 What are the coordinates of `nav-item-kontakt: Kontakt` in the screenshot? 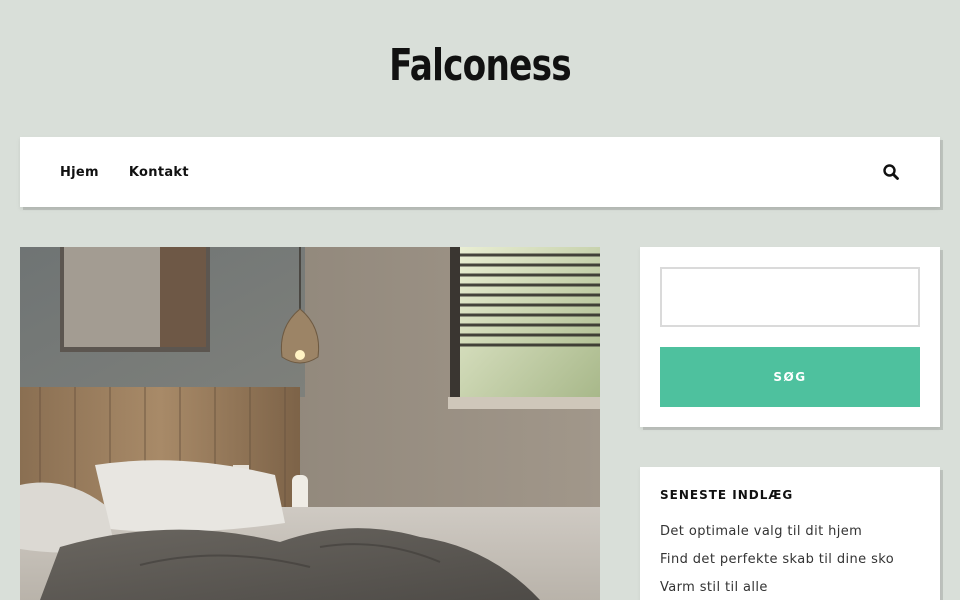 It's located at (159, 172).